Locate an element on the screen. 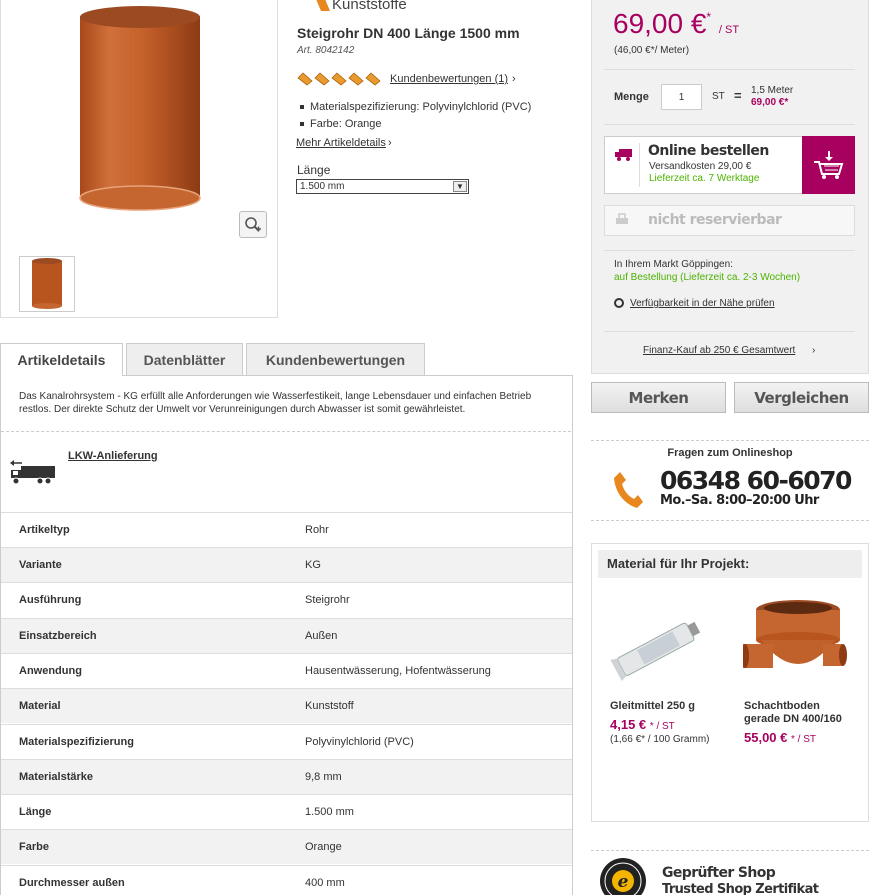 This screenshot has height=895, width=876. feature-item: Farbe: Orange is located at coordinates (415, 124).